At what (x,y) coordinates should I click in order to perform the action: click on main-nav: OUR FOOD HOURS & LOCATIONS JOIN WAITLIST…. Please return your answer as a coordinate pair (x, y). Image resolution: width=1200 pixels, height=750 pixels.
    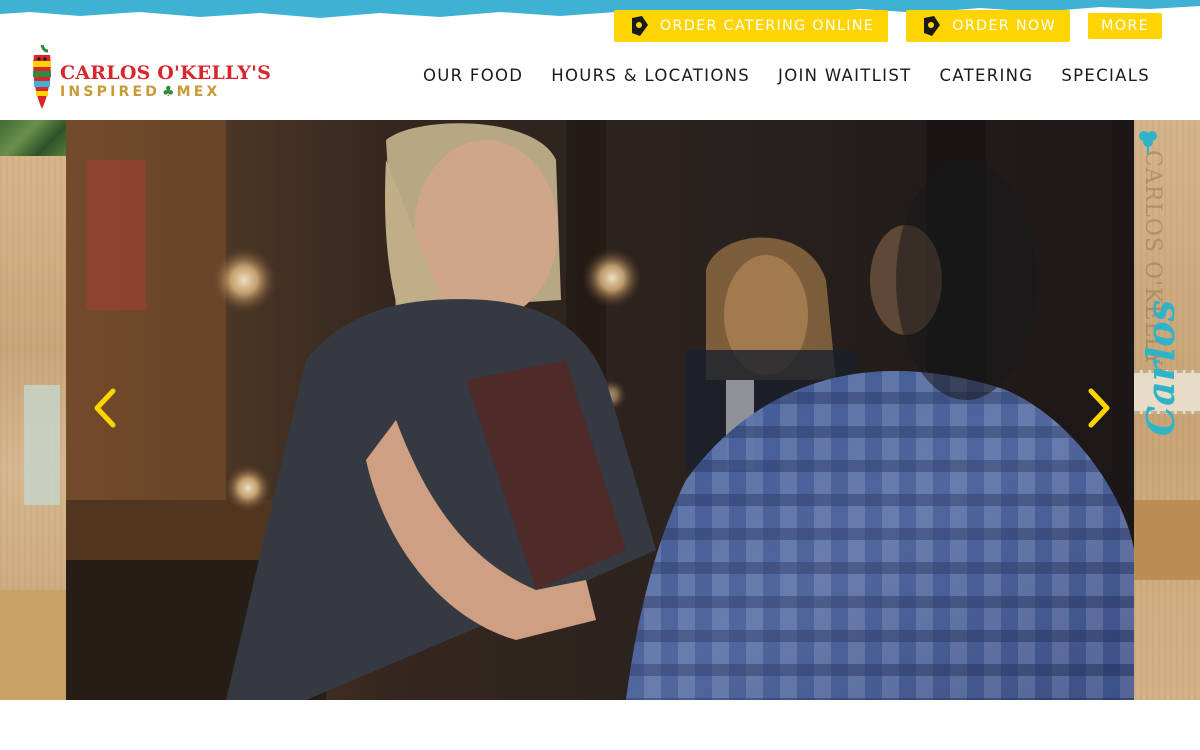
    Looking at the image, I should click on (786, 75).